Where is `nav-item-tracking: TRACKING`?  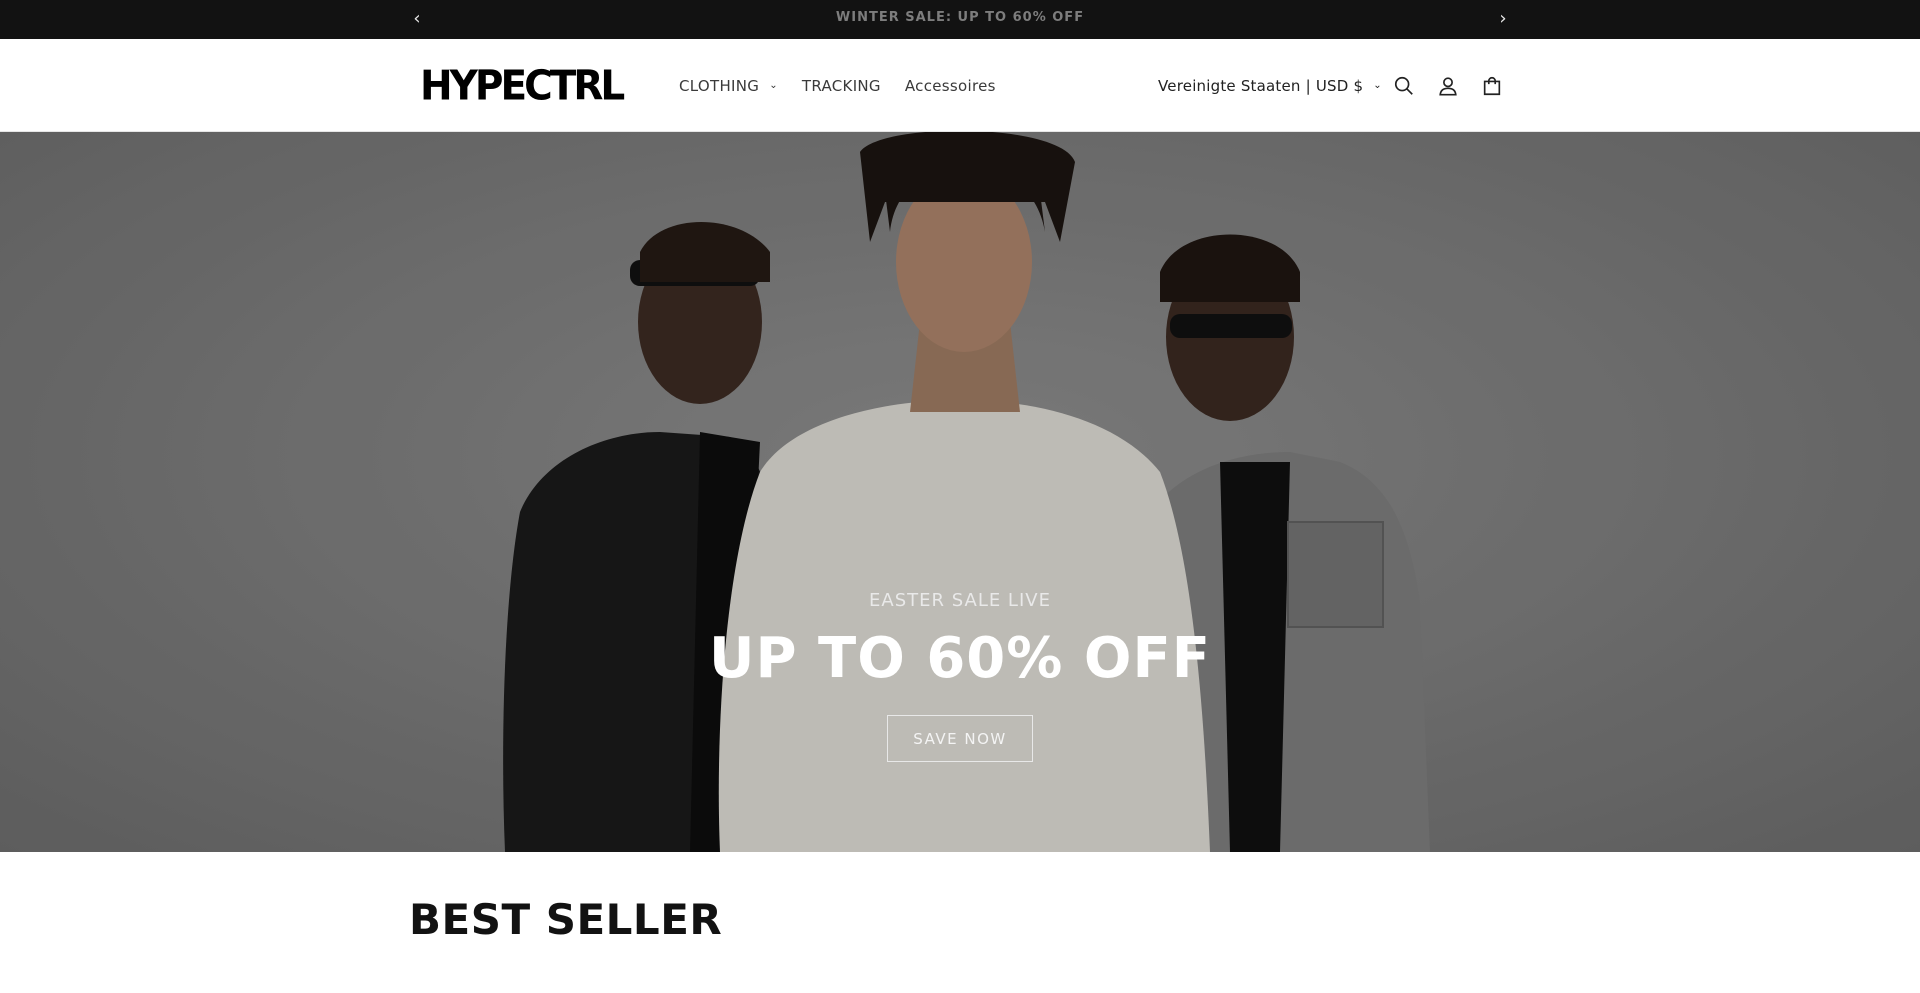
nav-item-tracking: TRACKING is located at coordinates (841, 86).